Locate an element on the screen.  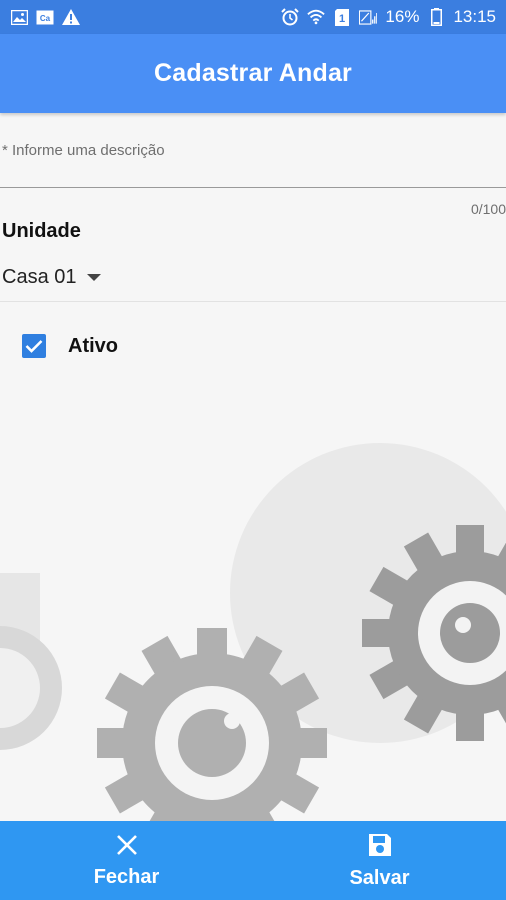
save-icon is located at coordinates (380, 847).